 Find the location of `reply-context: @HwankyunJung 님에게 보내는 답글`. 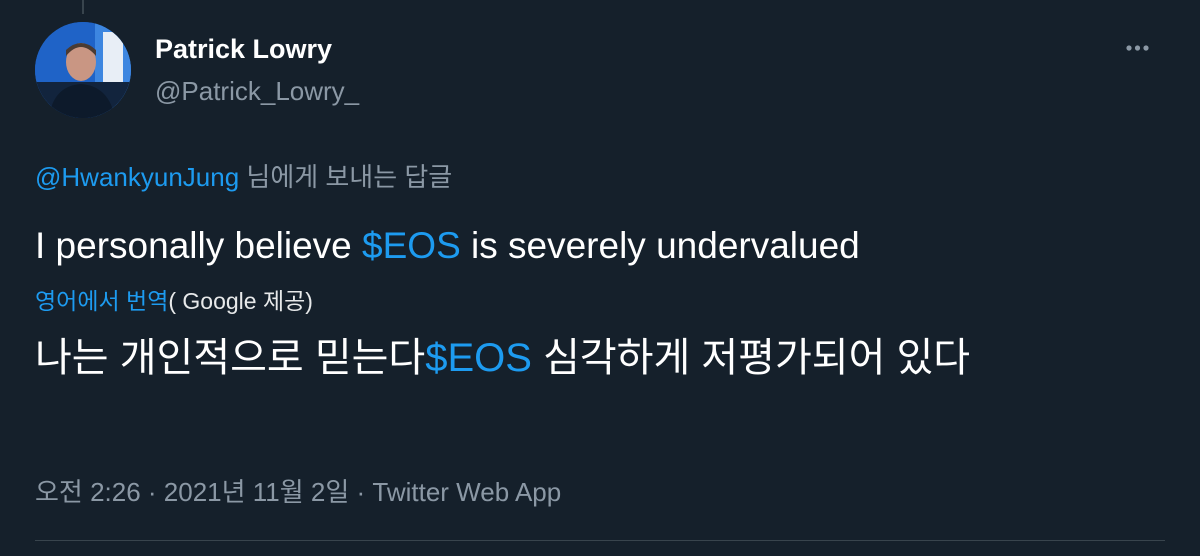

reply-context: @HwankyunJung 님에게 보내는 답글 is located at coordinates (243, 175).